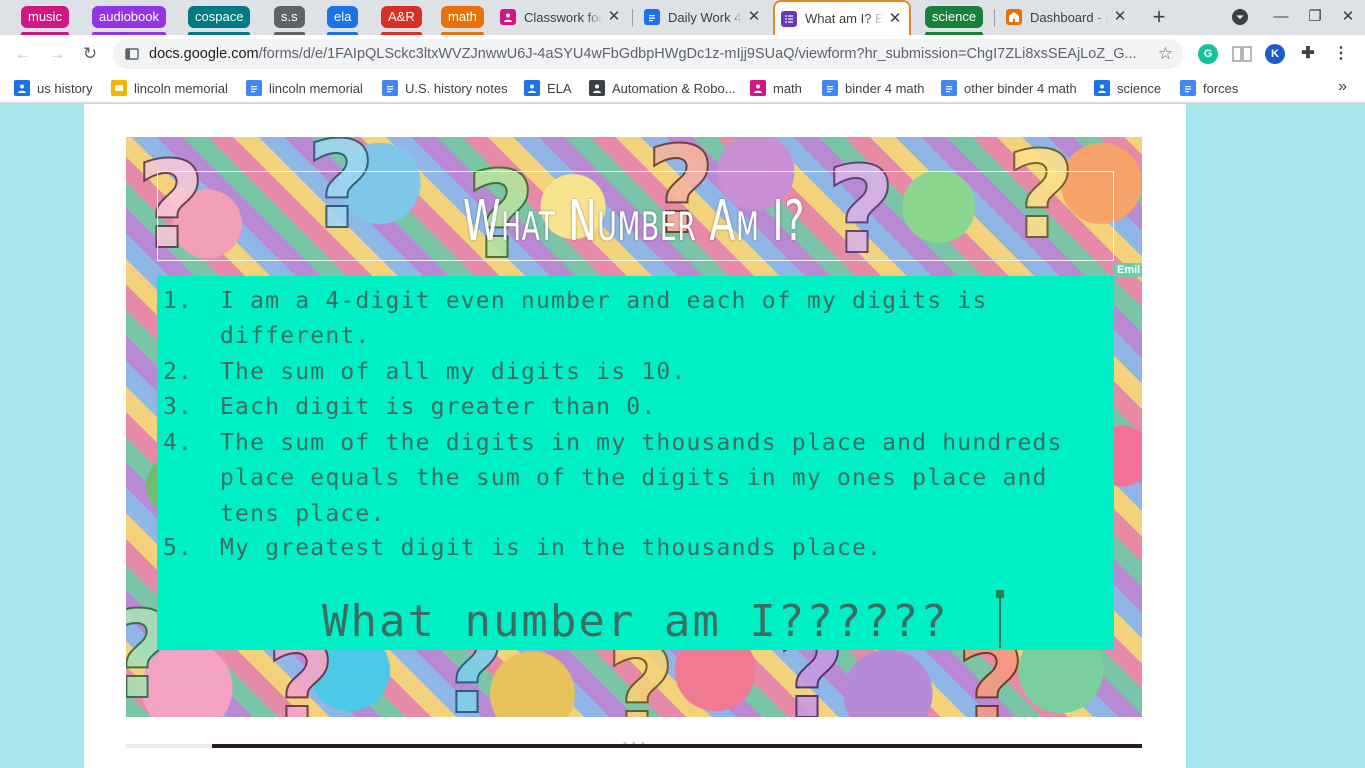  What do you see at coordinates (1165, 54) in the screenshot?
I see `bookmark-star-icon: ☆` at bounding box center [1165, 54].